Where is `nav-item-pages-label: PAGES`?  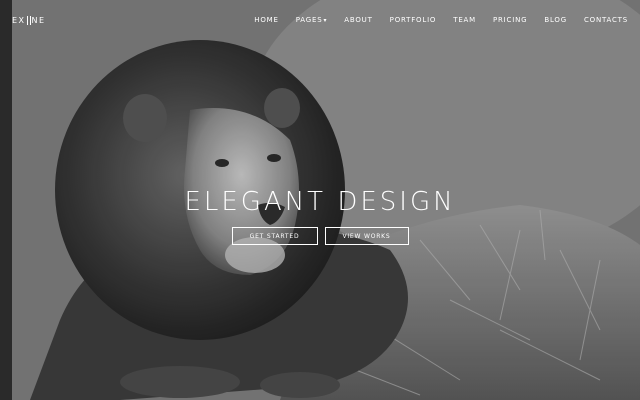
nav-item-pages-label: PAGES is located at coordinates (309, 20).